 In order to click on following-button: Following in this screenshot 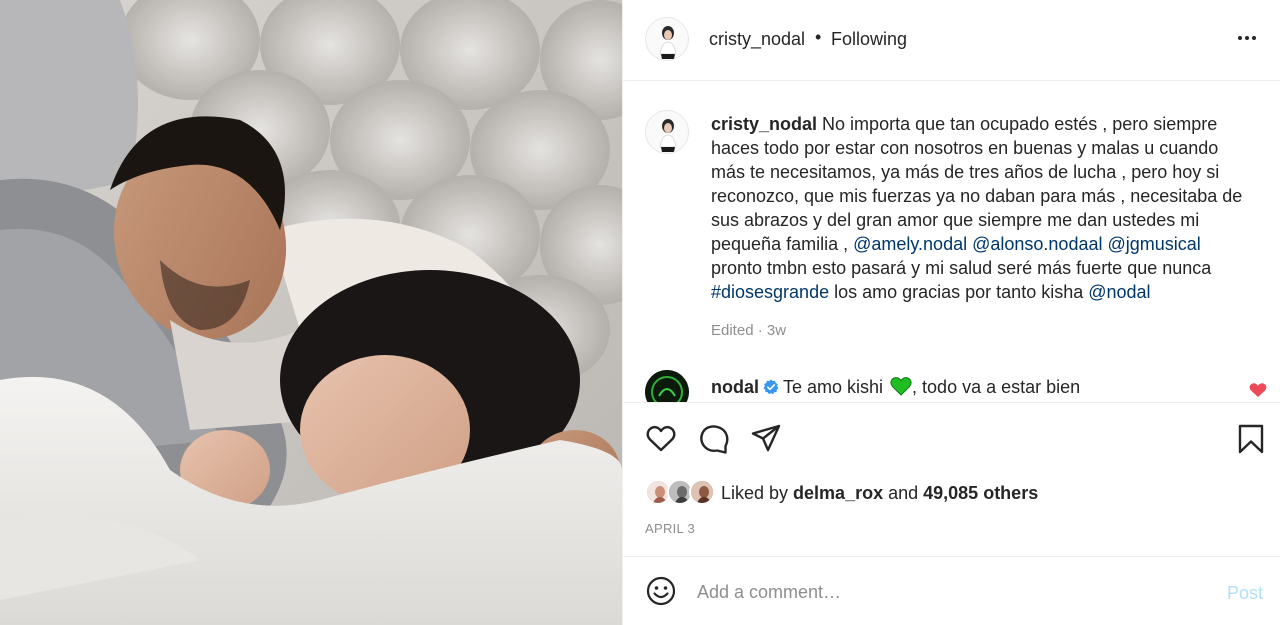, I will do `click(869, 39)`.